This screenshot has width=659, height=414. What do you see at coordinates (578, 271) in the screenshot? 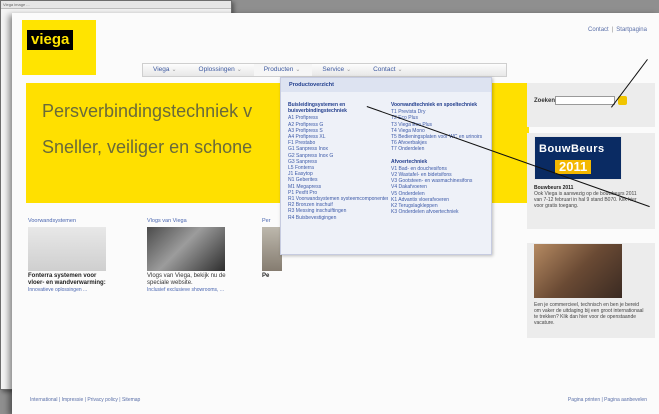
I see `team-photo` at bounding box center [578, 271].